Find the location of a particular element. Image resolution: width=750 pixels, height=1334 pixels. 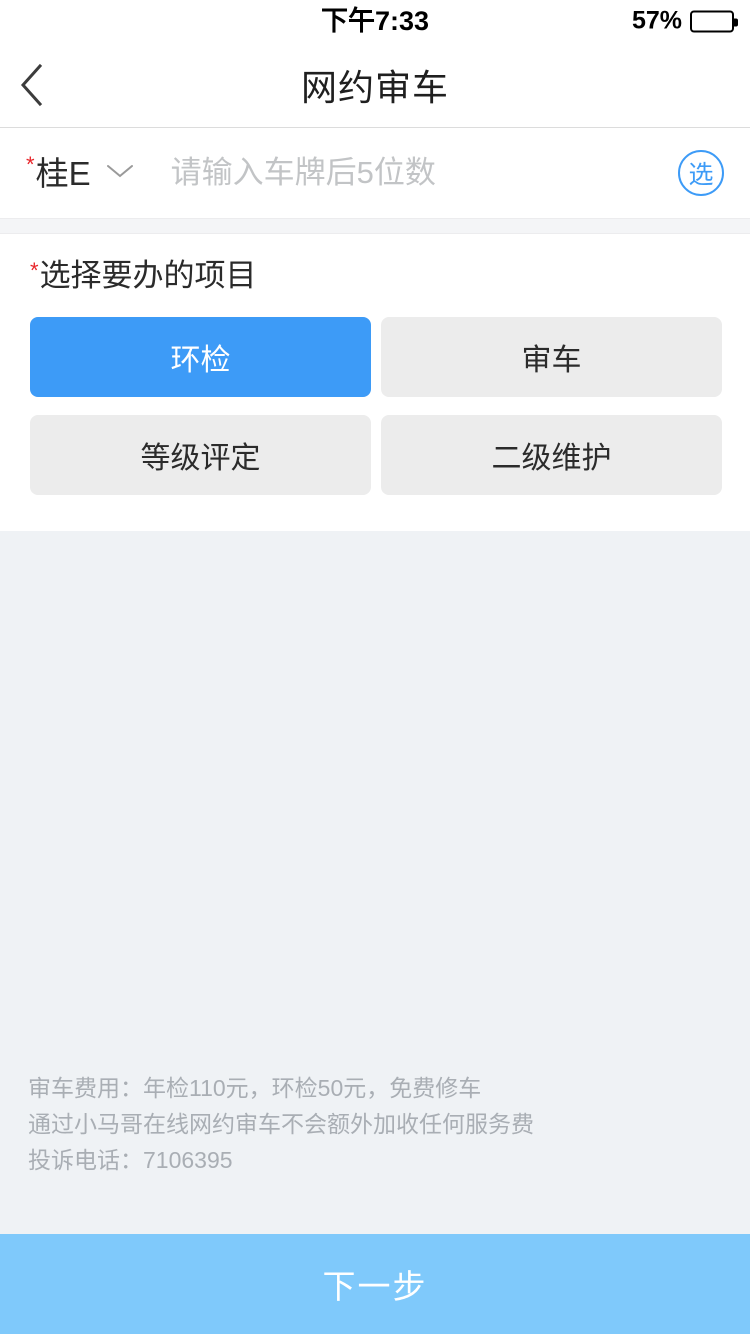

project-option-shenche: 审车 is located at coordinates (551, 357).